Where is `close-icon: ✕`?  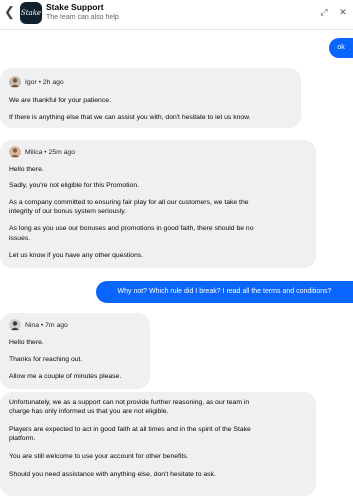 close-icon: ✕ is located at coordinates (343, 12).